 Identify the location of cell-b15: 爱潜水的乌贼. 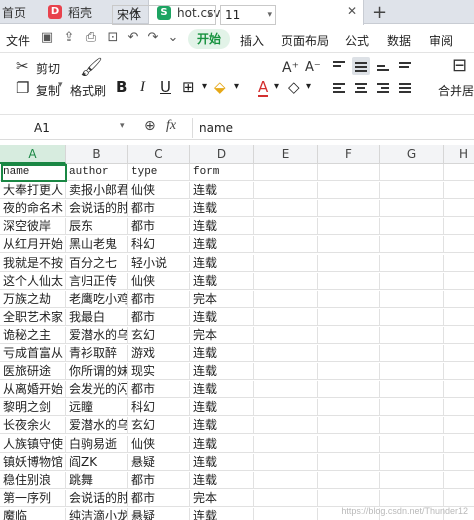
(97, 426).